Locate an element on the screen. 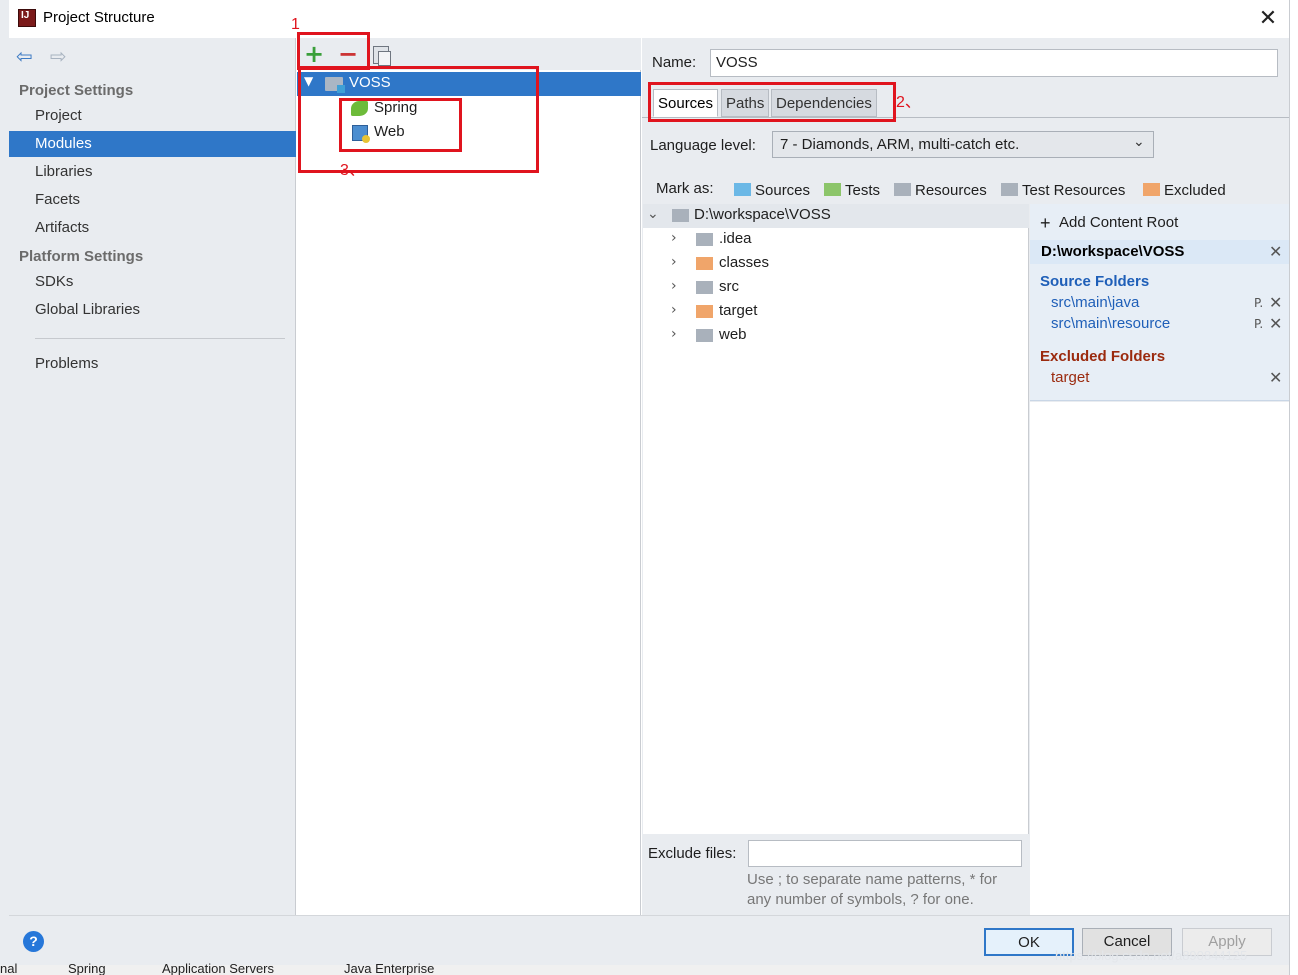 This screenshot has height=975, width=1298. exclude-hint-line: any number of symbols, ? for one. is located at coordinates (860, 899).